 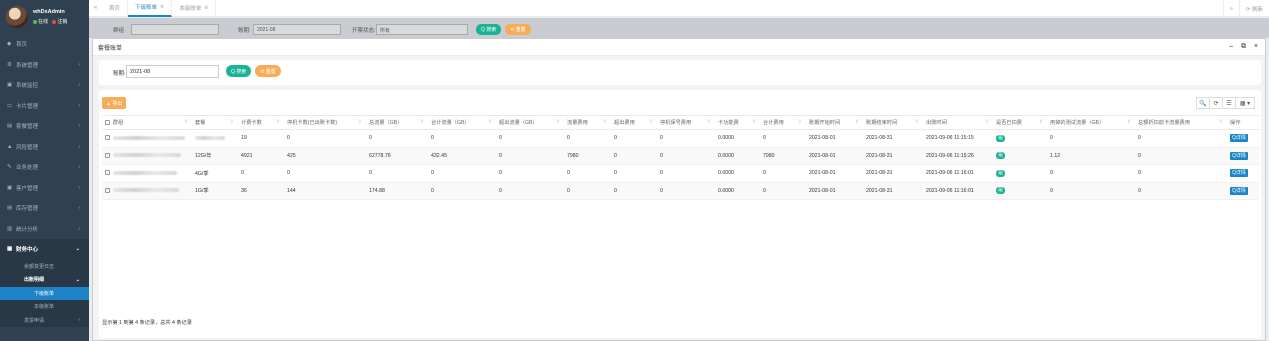 What do you see at coordinates (115, 8) in the screenshot?
I see `tab-home: 首页` at bounding box center [115, 8].